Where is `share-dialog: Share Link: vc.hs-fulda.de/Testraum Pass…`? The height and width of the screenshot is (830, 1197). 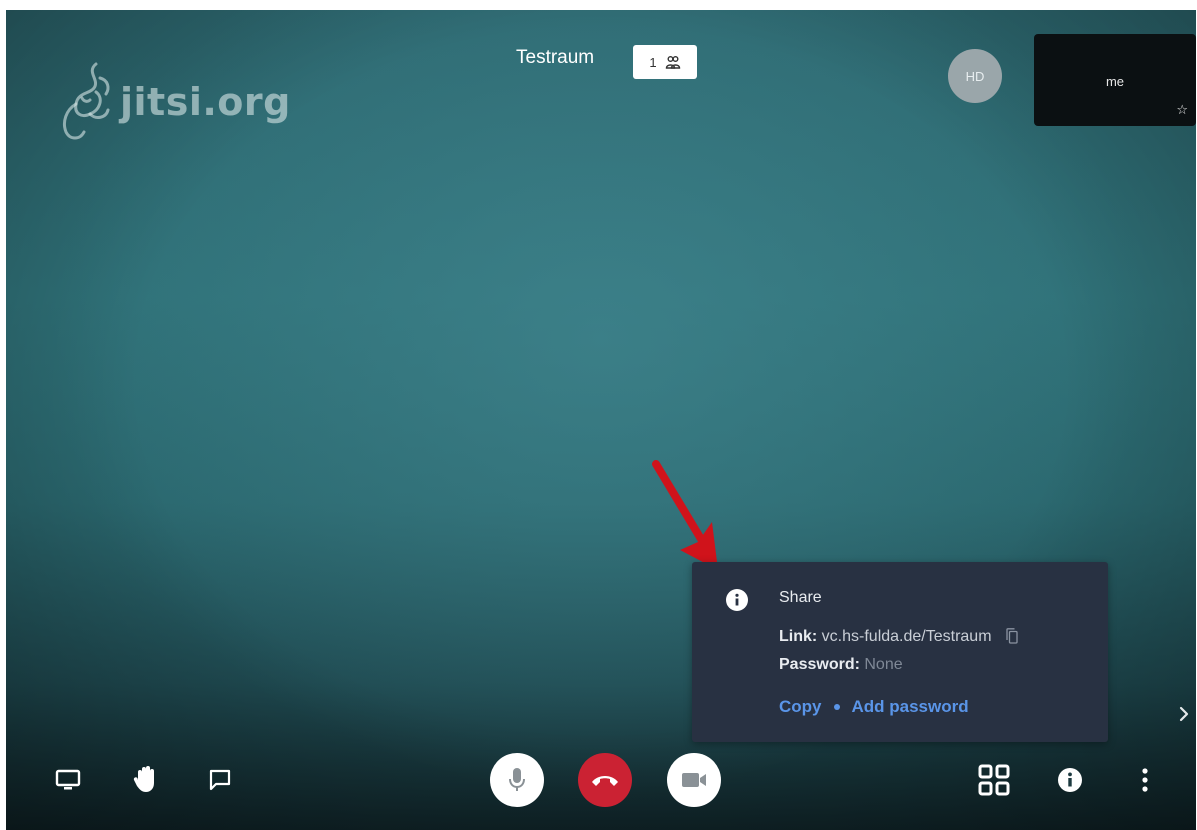 share-dialog: Share Link: vc.hs-fulda.de/Testraum Pass… is located at coordinates (900, 652).